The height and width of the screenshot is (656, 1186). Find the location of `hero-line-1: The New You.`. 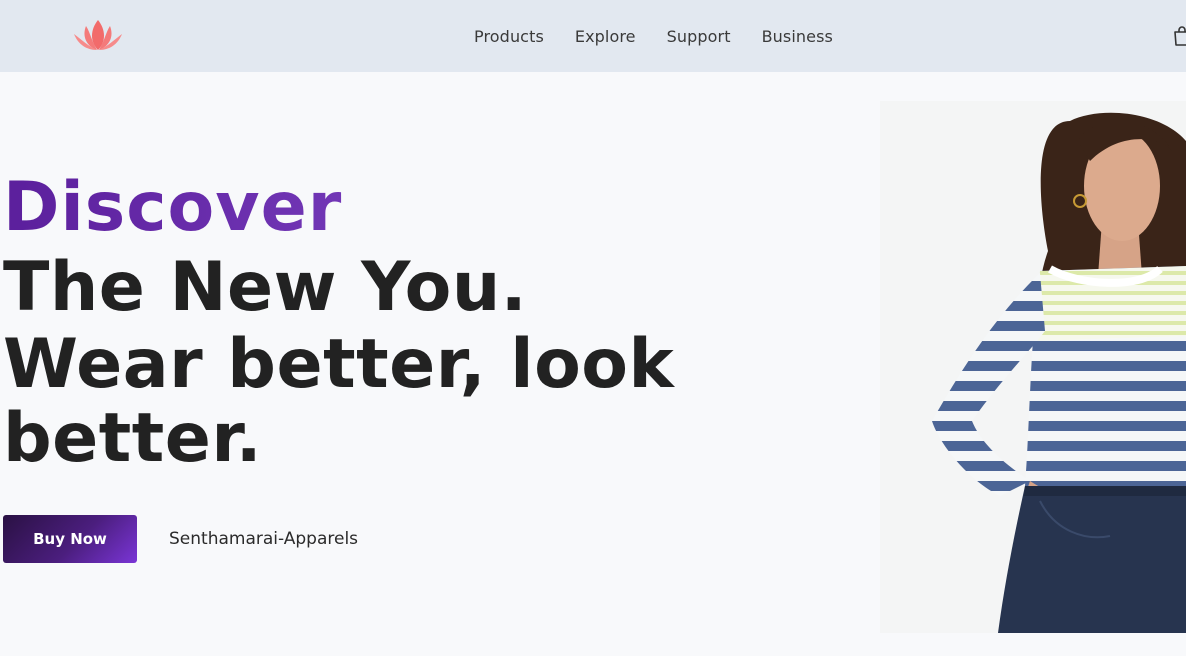

hero-line-1: The New You. is located at coordinates (265, 287).